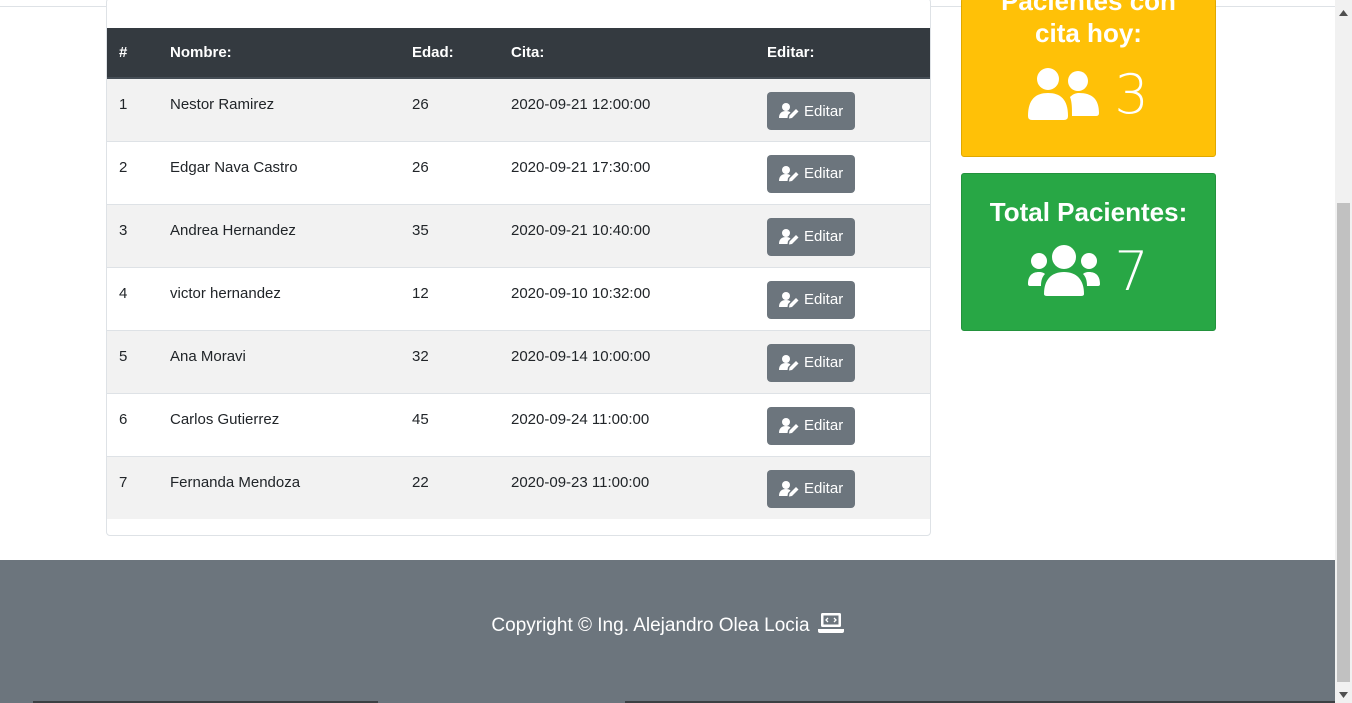 The height and width of the screenshot is (703, 1352). Describe the element at coordinates (627, 53) in the screenshot. I see `header-appointment: Cita:` at that location.